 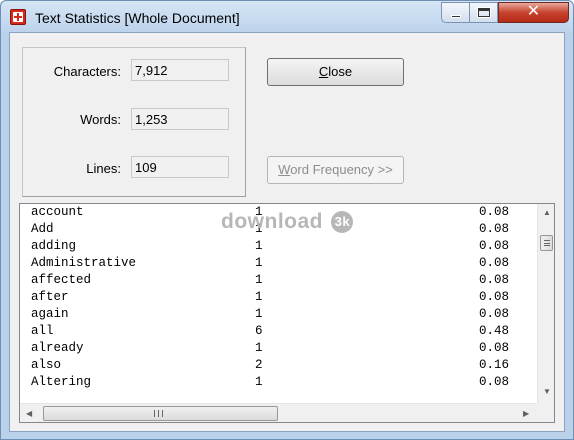 What do you see at coordinates (100, 119) in the screenshot?
I see `words-label: Words:` at bounding box center [100, 119].